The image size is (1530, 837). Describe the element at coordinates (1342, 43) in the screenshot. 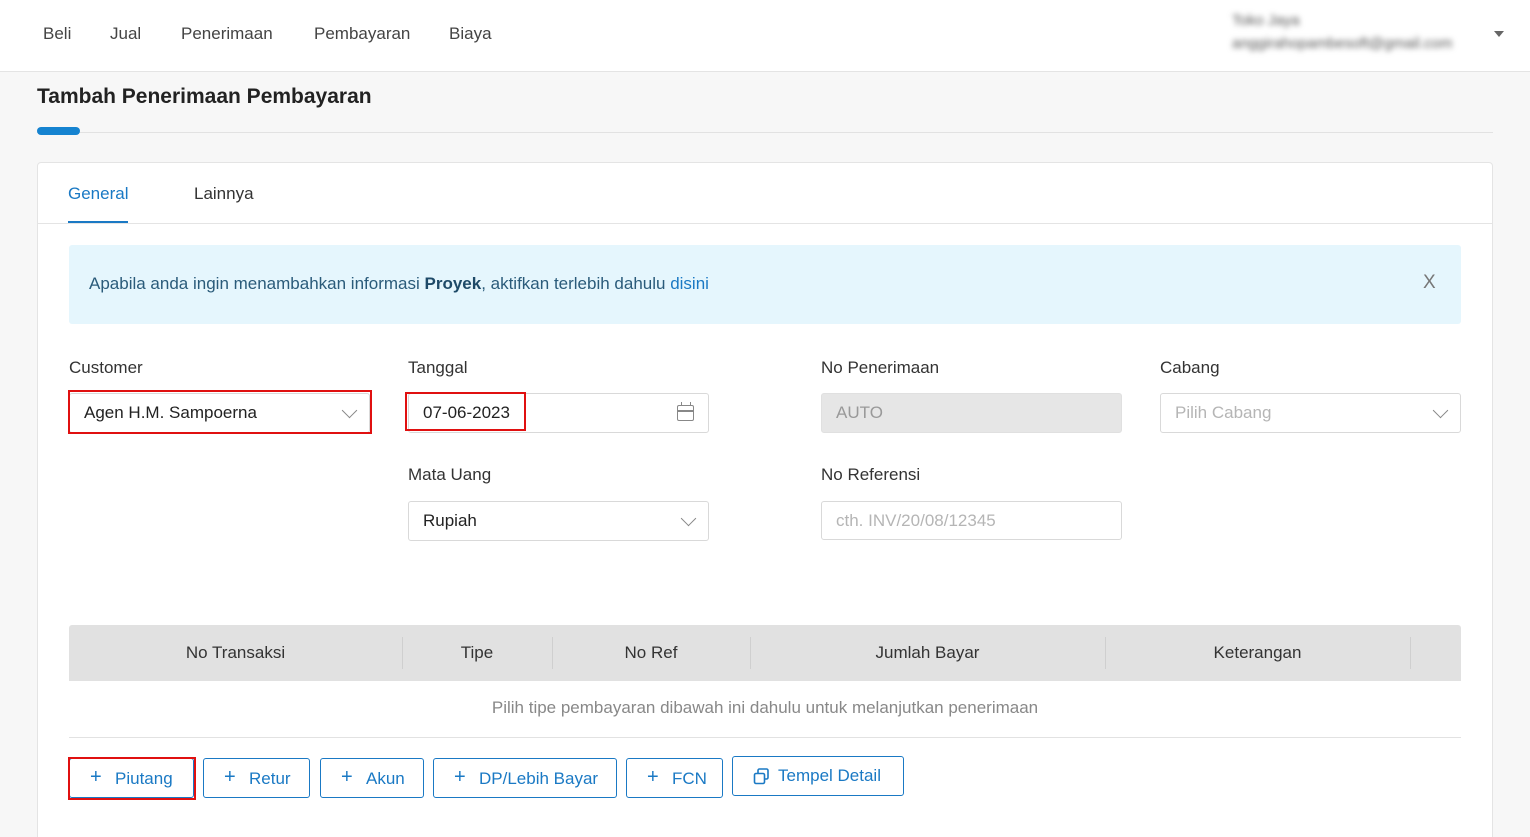

I see `user-email: anggirahopambesoft@gmail.com` at that location.